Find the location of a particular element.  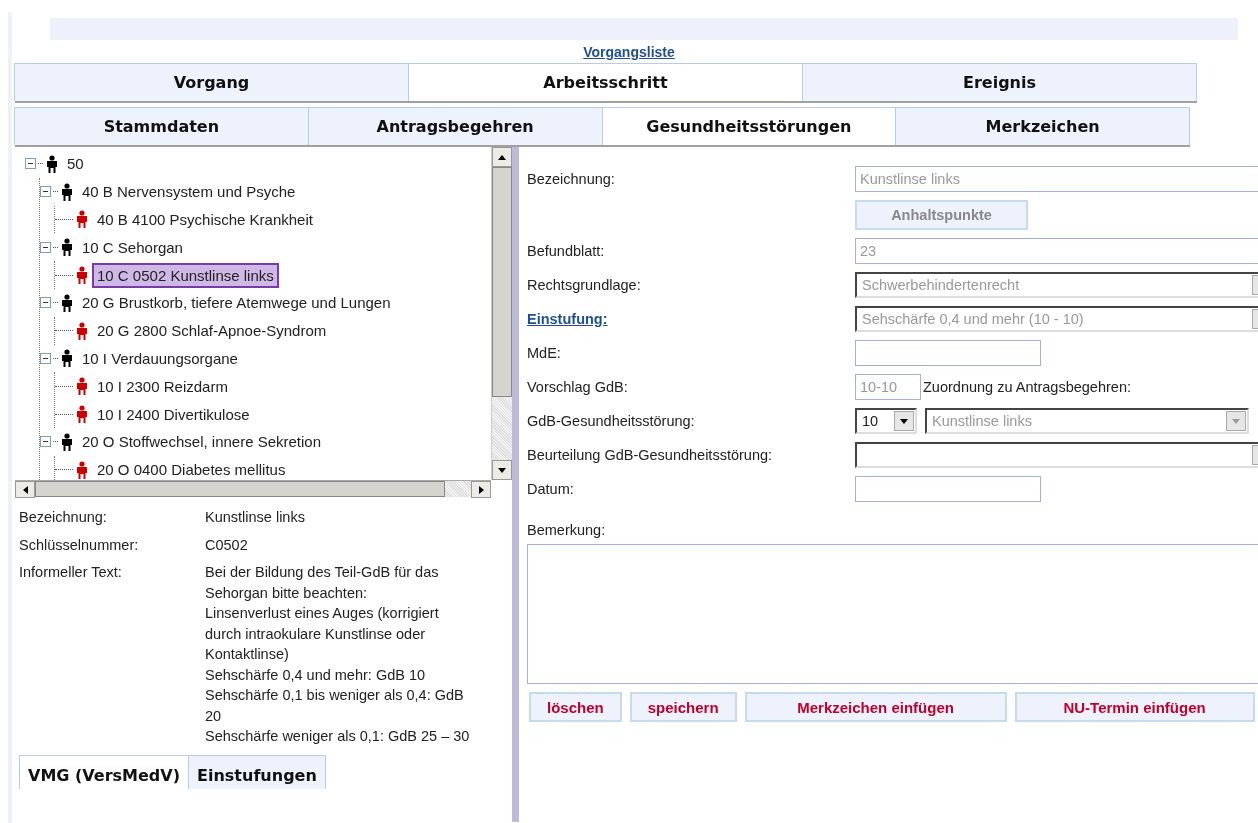

scroll-down-button is located at coordinates (502, 470).